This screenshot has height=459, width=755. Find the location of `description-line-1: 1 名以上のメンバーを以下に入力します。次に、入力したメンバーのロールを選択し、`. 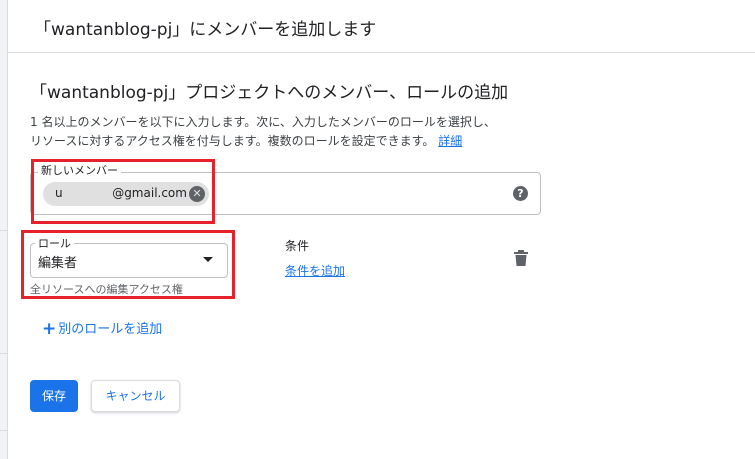

description-line-1: 1 名以上のメンバーを以下に入力します。次に、入力したメンバーのロールを選択し、 is located at coordinates (263, 122).